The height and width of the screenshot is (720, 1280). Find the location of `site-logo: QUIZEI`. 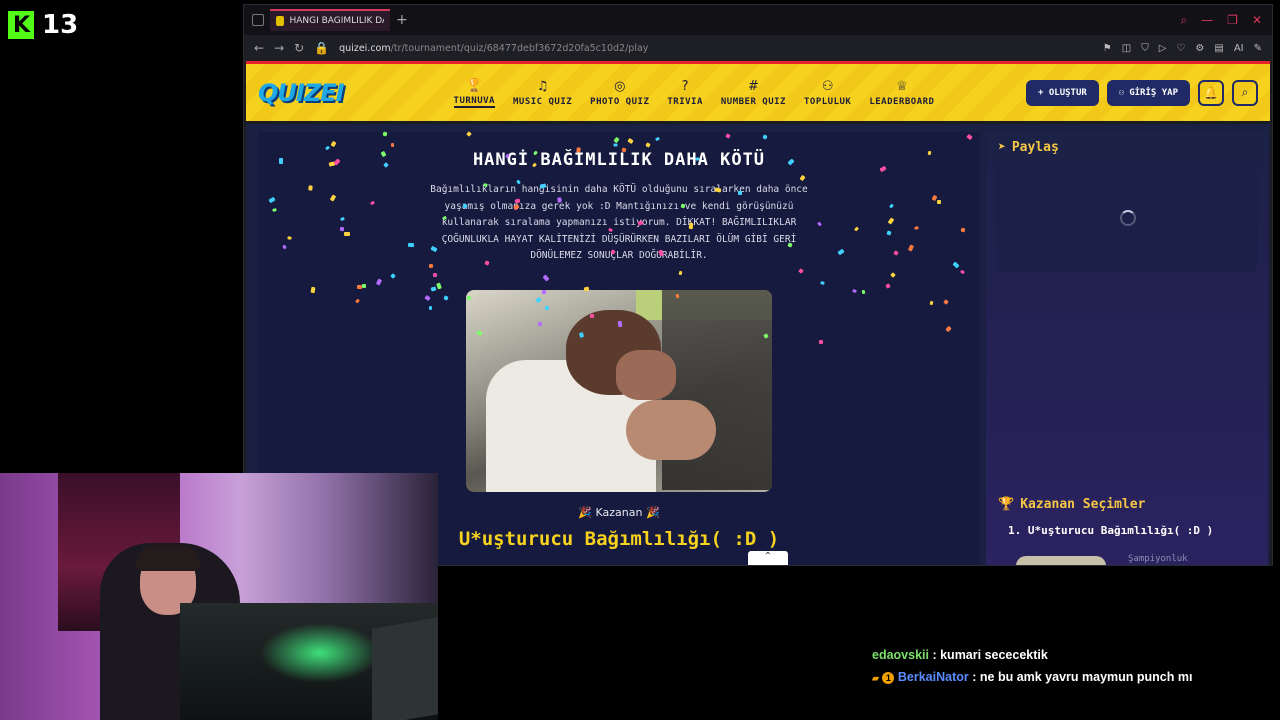

site-logo: QUIZEI is located at coordinates (301, 93).